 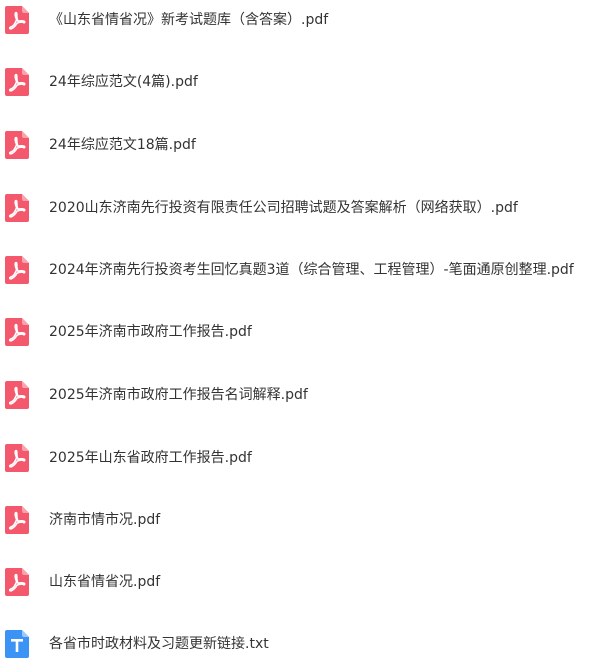 What do you see at coordinates (105, 582) in the screenshot?
I see `file-name: 山东省情省况.pdf` at bounding box center [105, 582].